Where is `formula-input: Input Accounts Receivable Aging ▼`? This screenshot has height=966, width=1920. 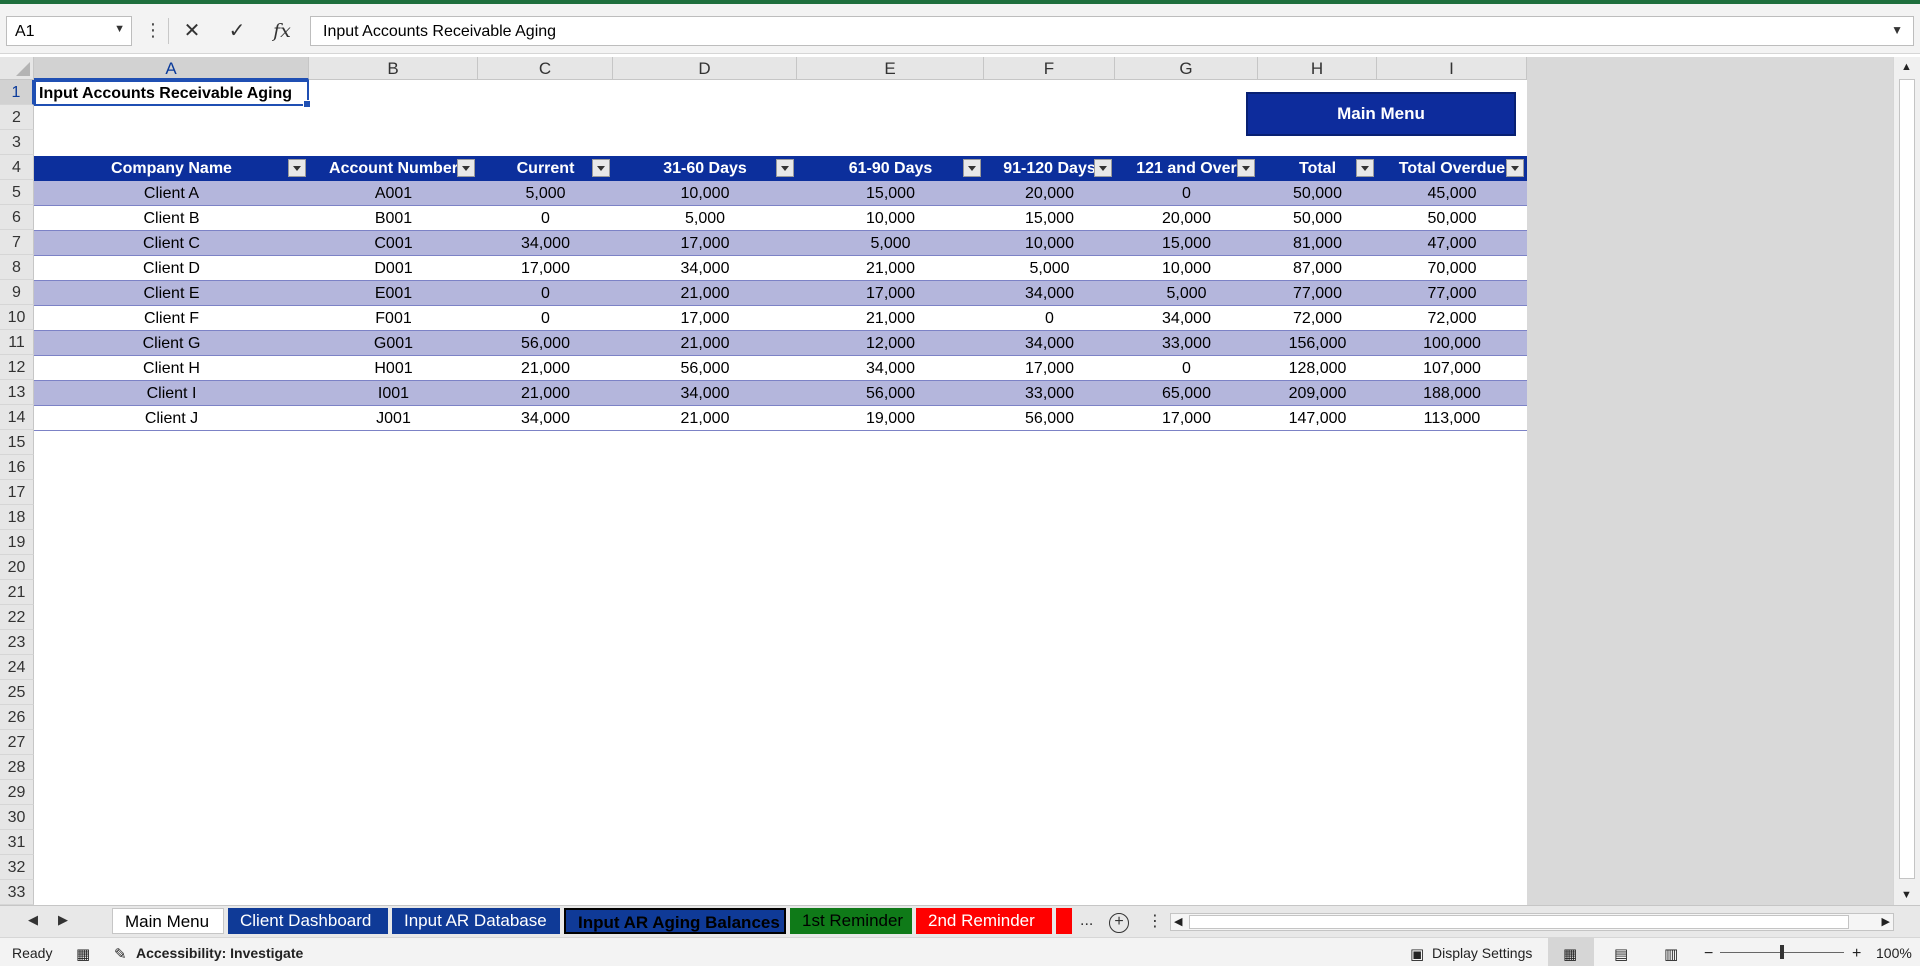
formula-input: Input Accounts Receivable Aging ▼ is located at coordinates (1112, 31).